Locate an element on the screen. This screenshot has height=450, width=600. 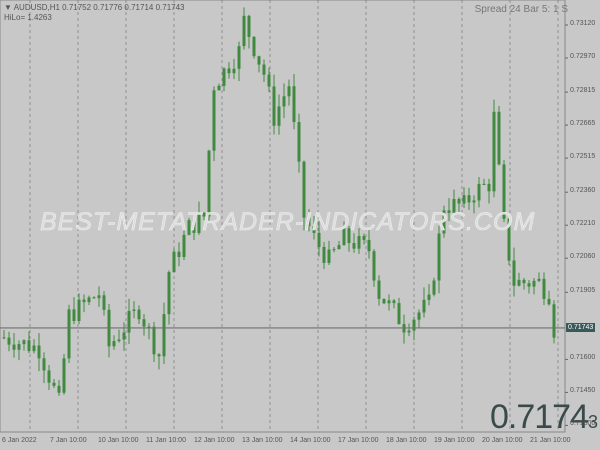
y-tick-label: 0.71905 is located at coordinates (583, 291).